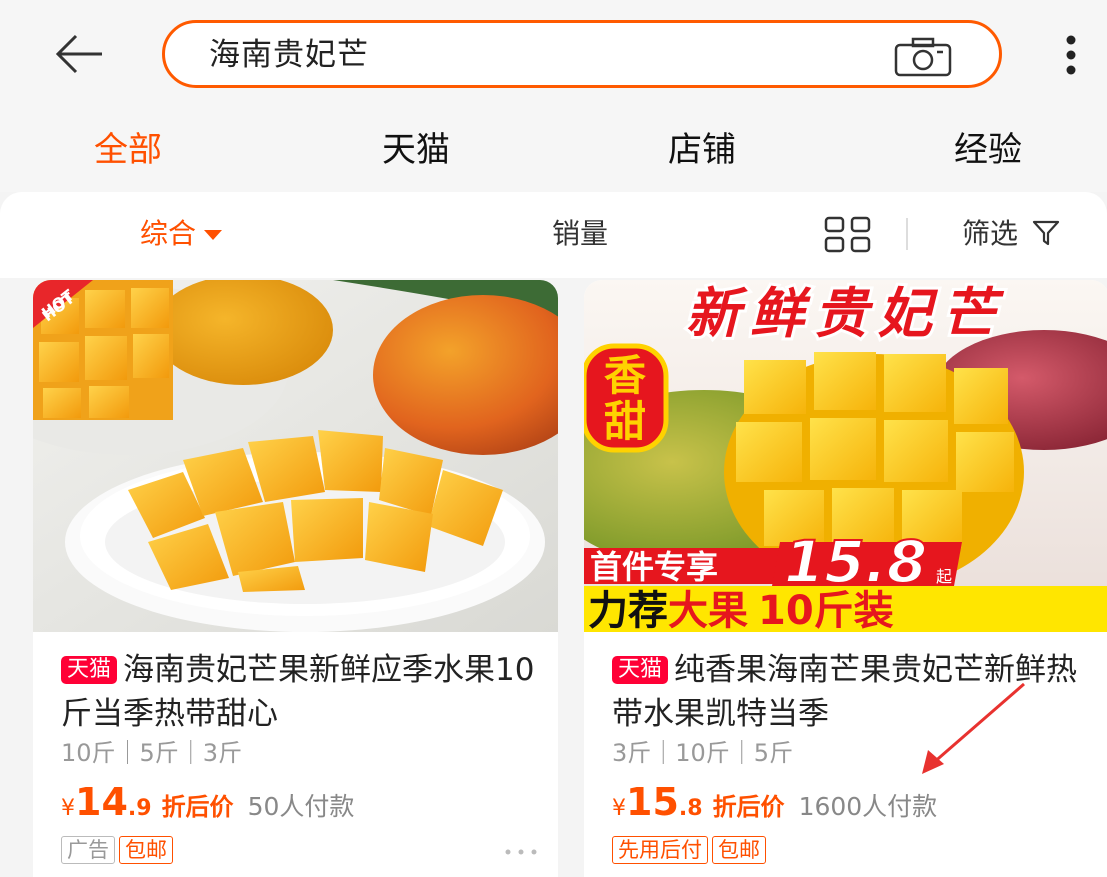  I want to click on image-badge-line1: 香, so click(625, 375).